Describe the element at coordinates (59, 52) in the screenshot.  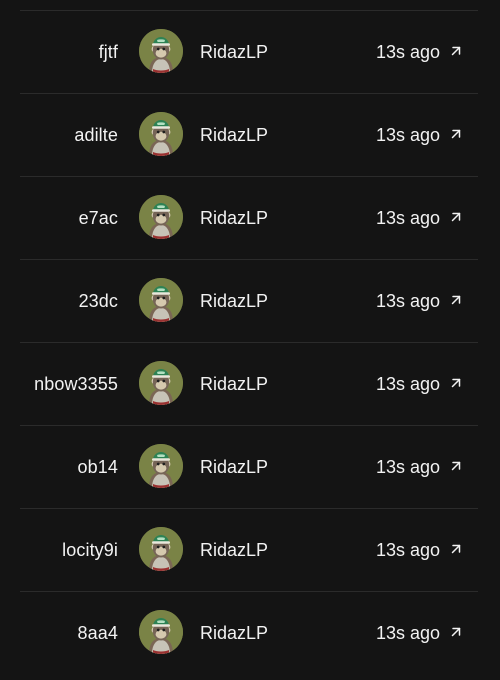
I see `item-name: fjtf` at that location.